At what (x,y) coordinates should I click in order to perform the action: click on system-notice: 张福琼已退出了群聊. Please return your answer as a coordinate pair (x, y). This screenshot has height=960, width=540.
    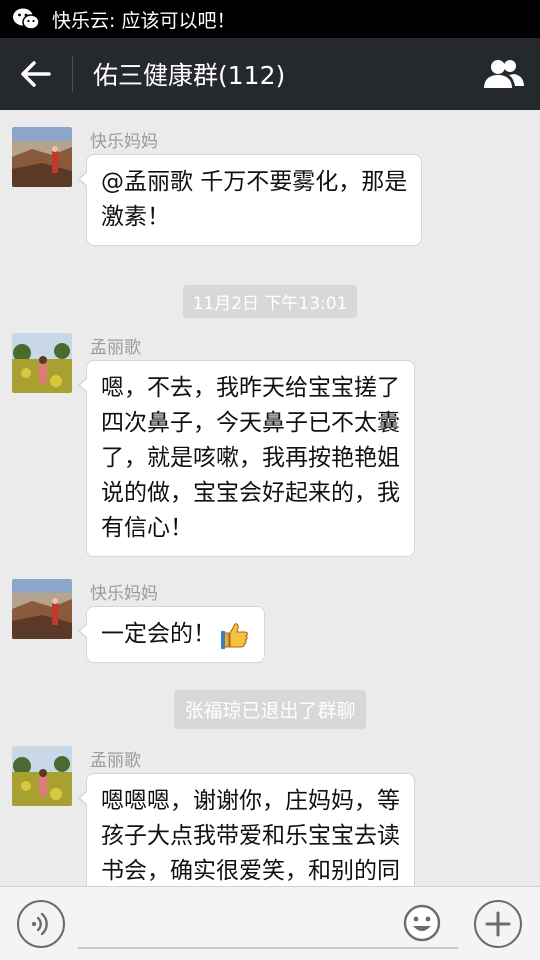
    Looking at the image, I should click on (270, 709).